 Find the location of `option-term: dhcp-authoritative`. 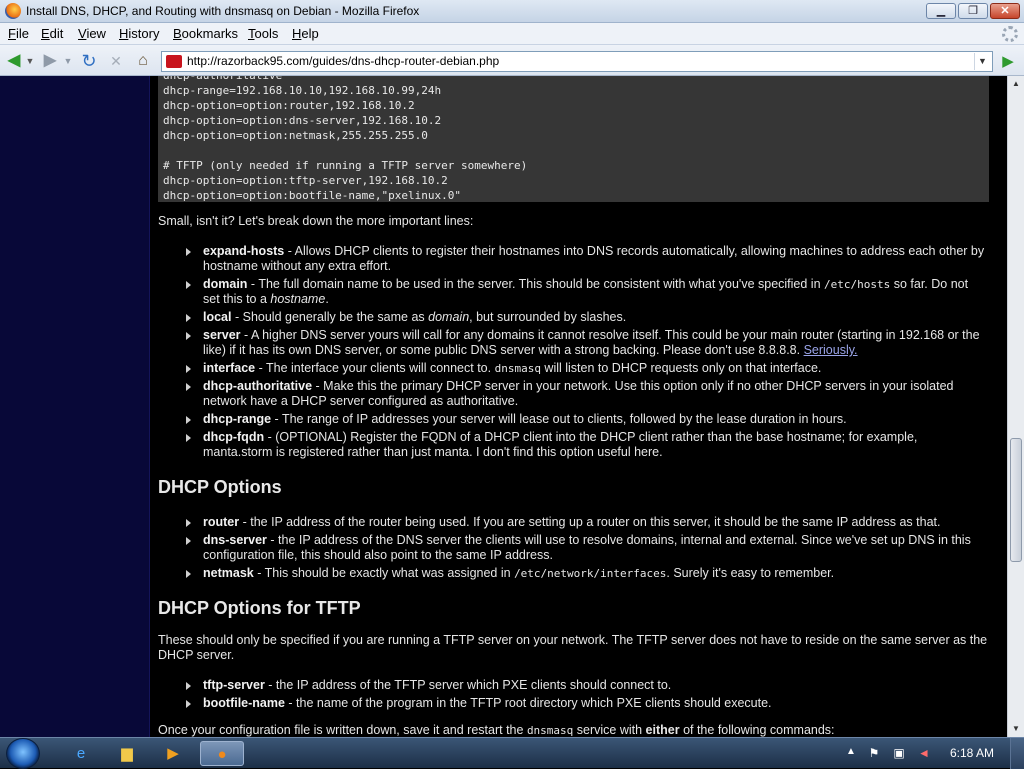

option-term: dhcp-authoritative is located at coordinates (258, 386).